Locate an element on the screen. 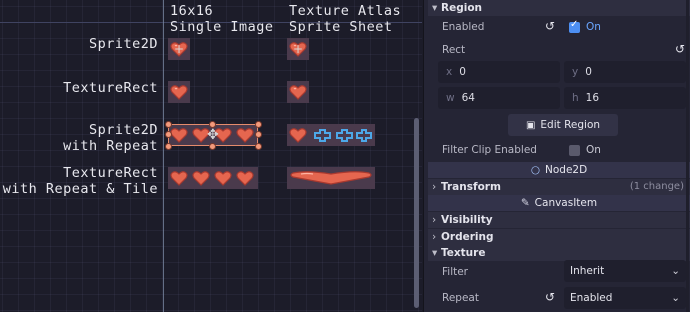 This screenshot has height=312, width=690. rect-x-value: 0 is located at coordinates (462, 72).